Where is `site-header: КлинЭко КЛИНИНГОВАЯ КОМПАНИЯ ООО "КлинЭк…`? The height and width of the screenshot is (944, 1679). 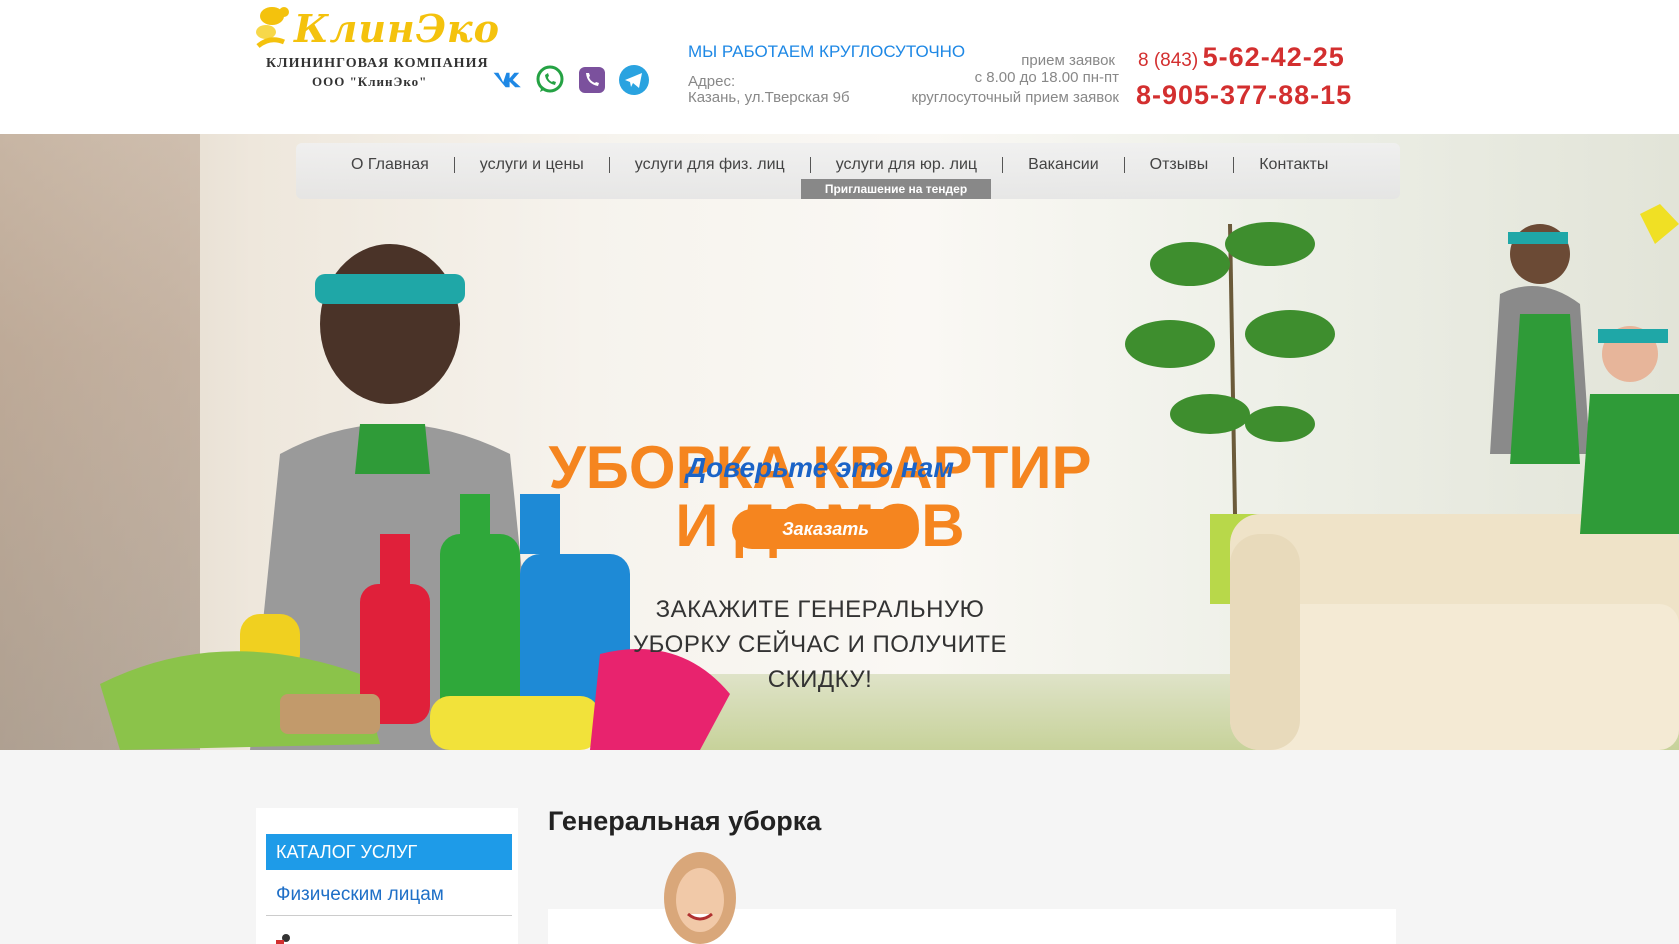
site-header: КлинЭко КЛИНИНГОВАЯ КОМПАНИЯ ООО "КлинЭк… is located at coordinates (839, 67).